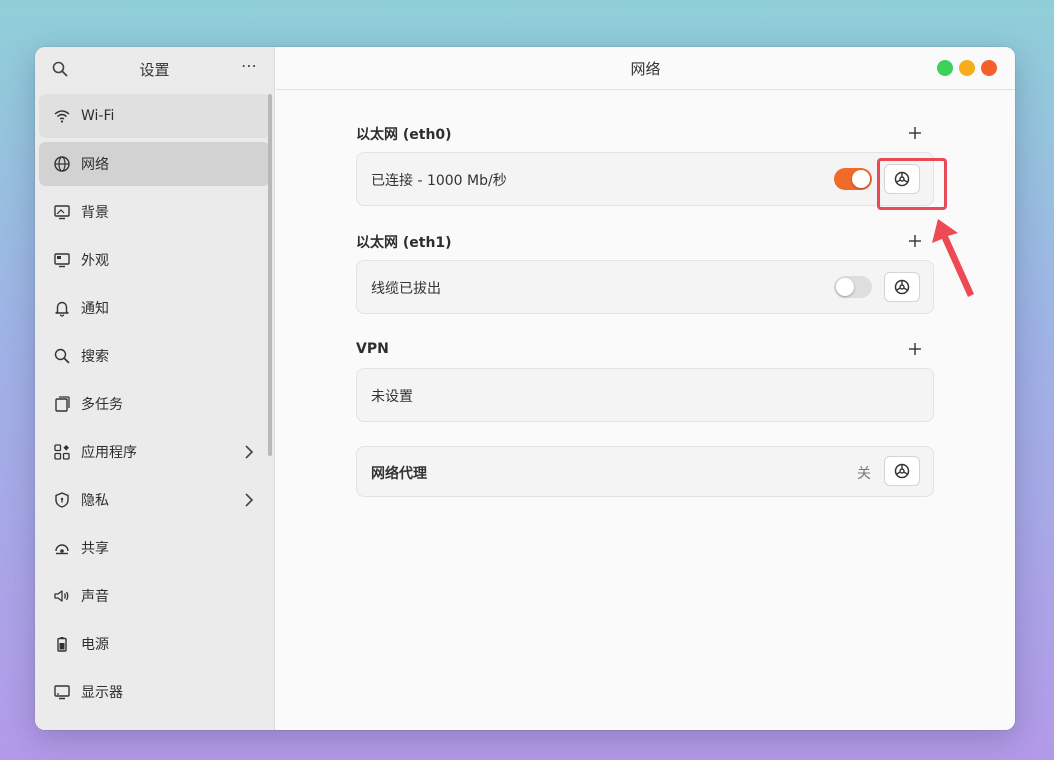  Describe the element at coordinates (102, 405) in the screenshot. I see `sidebar-item-label: 多任务` at that location.